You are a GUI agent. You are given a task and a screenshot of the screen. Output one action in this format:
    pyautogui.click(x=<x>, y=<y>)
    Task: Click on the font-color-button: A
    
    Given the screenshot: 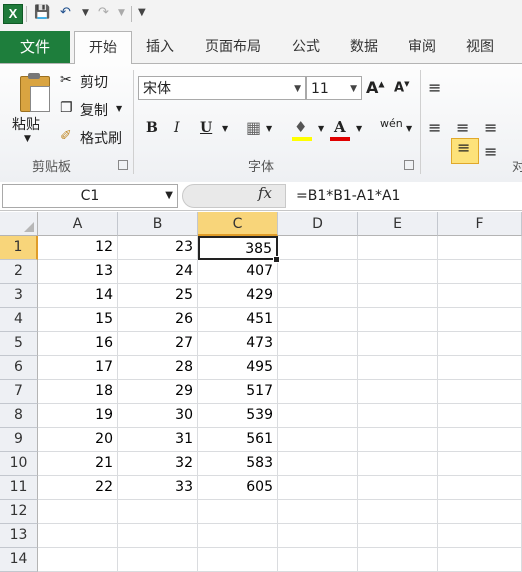 What is the action you would take?
    pyautogui.click(x=341, y=130)
    